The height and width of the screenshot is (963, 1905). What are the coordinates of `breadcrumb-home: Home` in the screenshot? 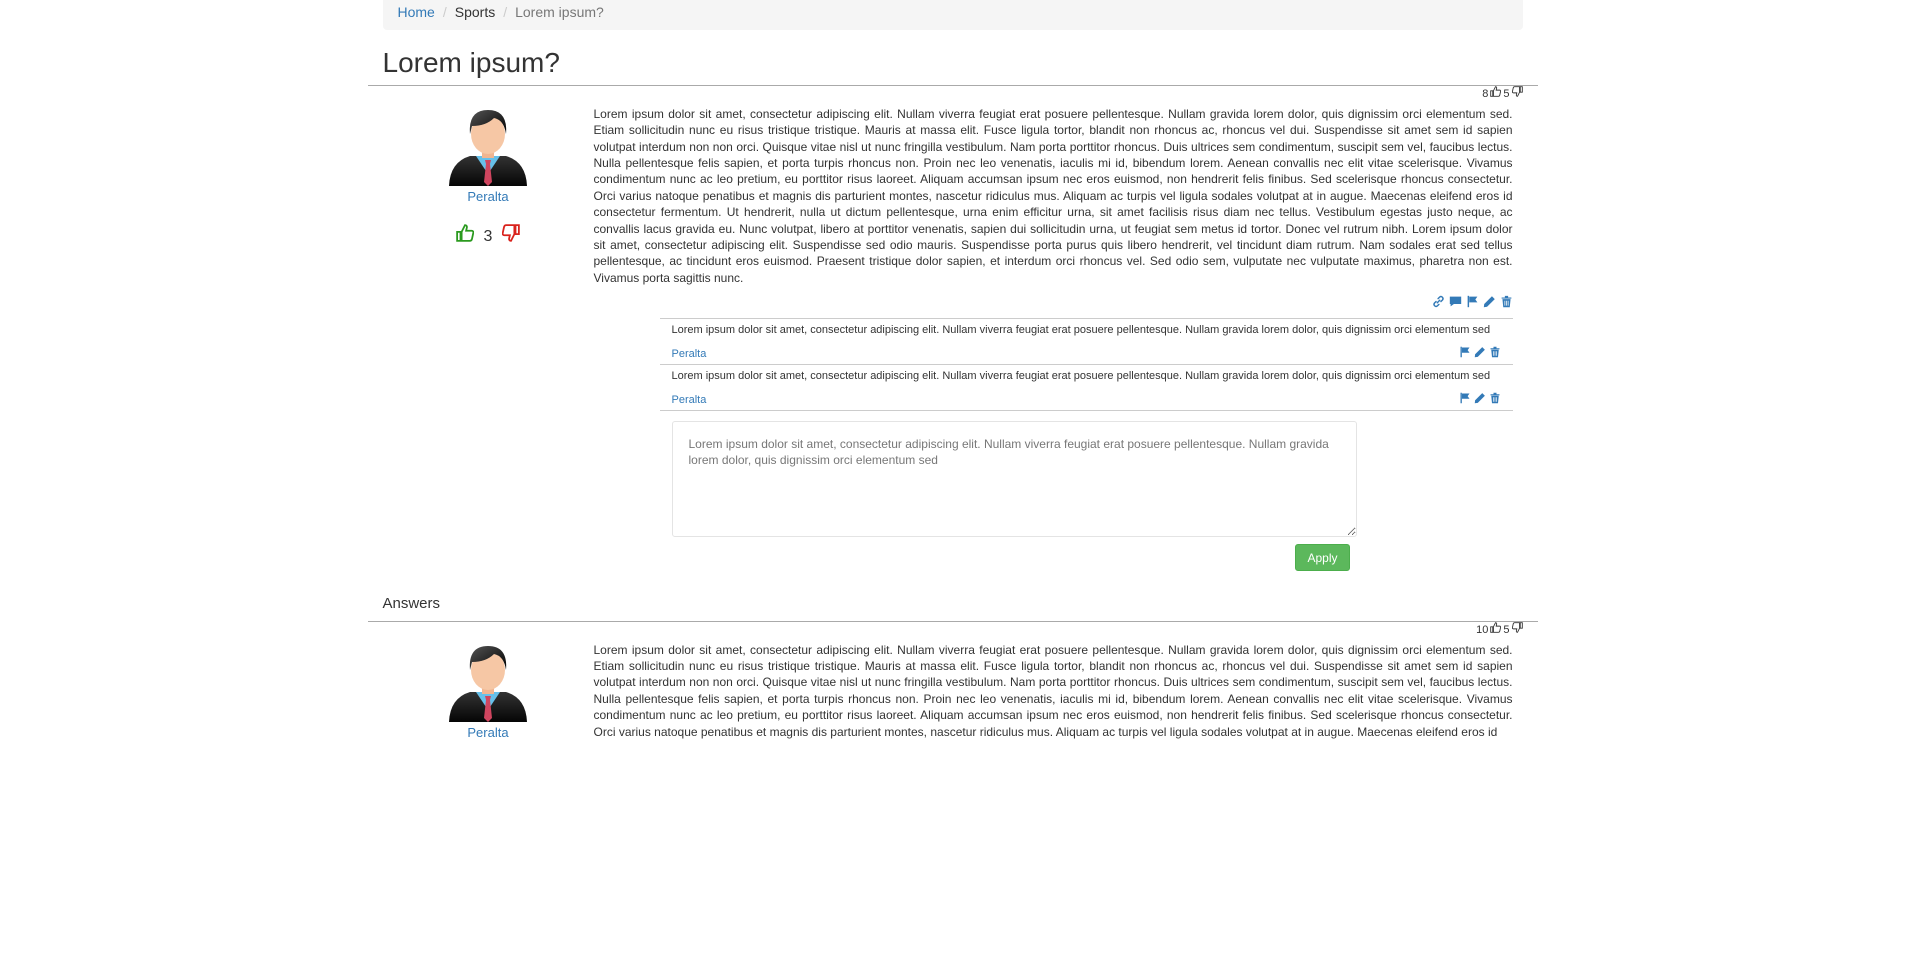 It's located at (416, 12).